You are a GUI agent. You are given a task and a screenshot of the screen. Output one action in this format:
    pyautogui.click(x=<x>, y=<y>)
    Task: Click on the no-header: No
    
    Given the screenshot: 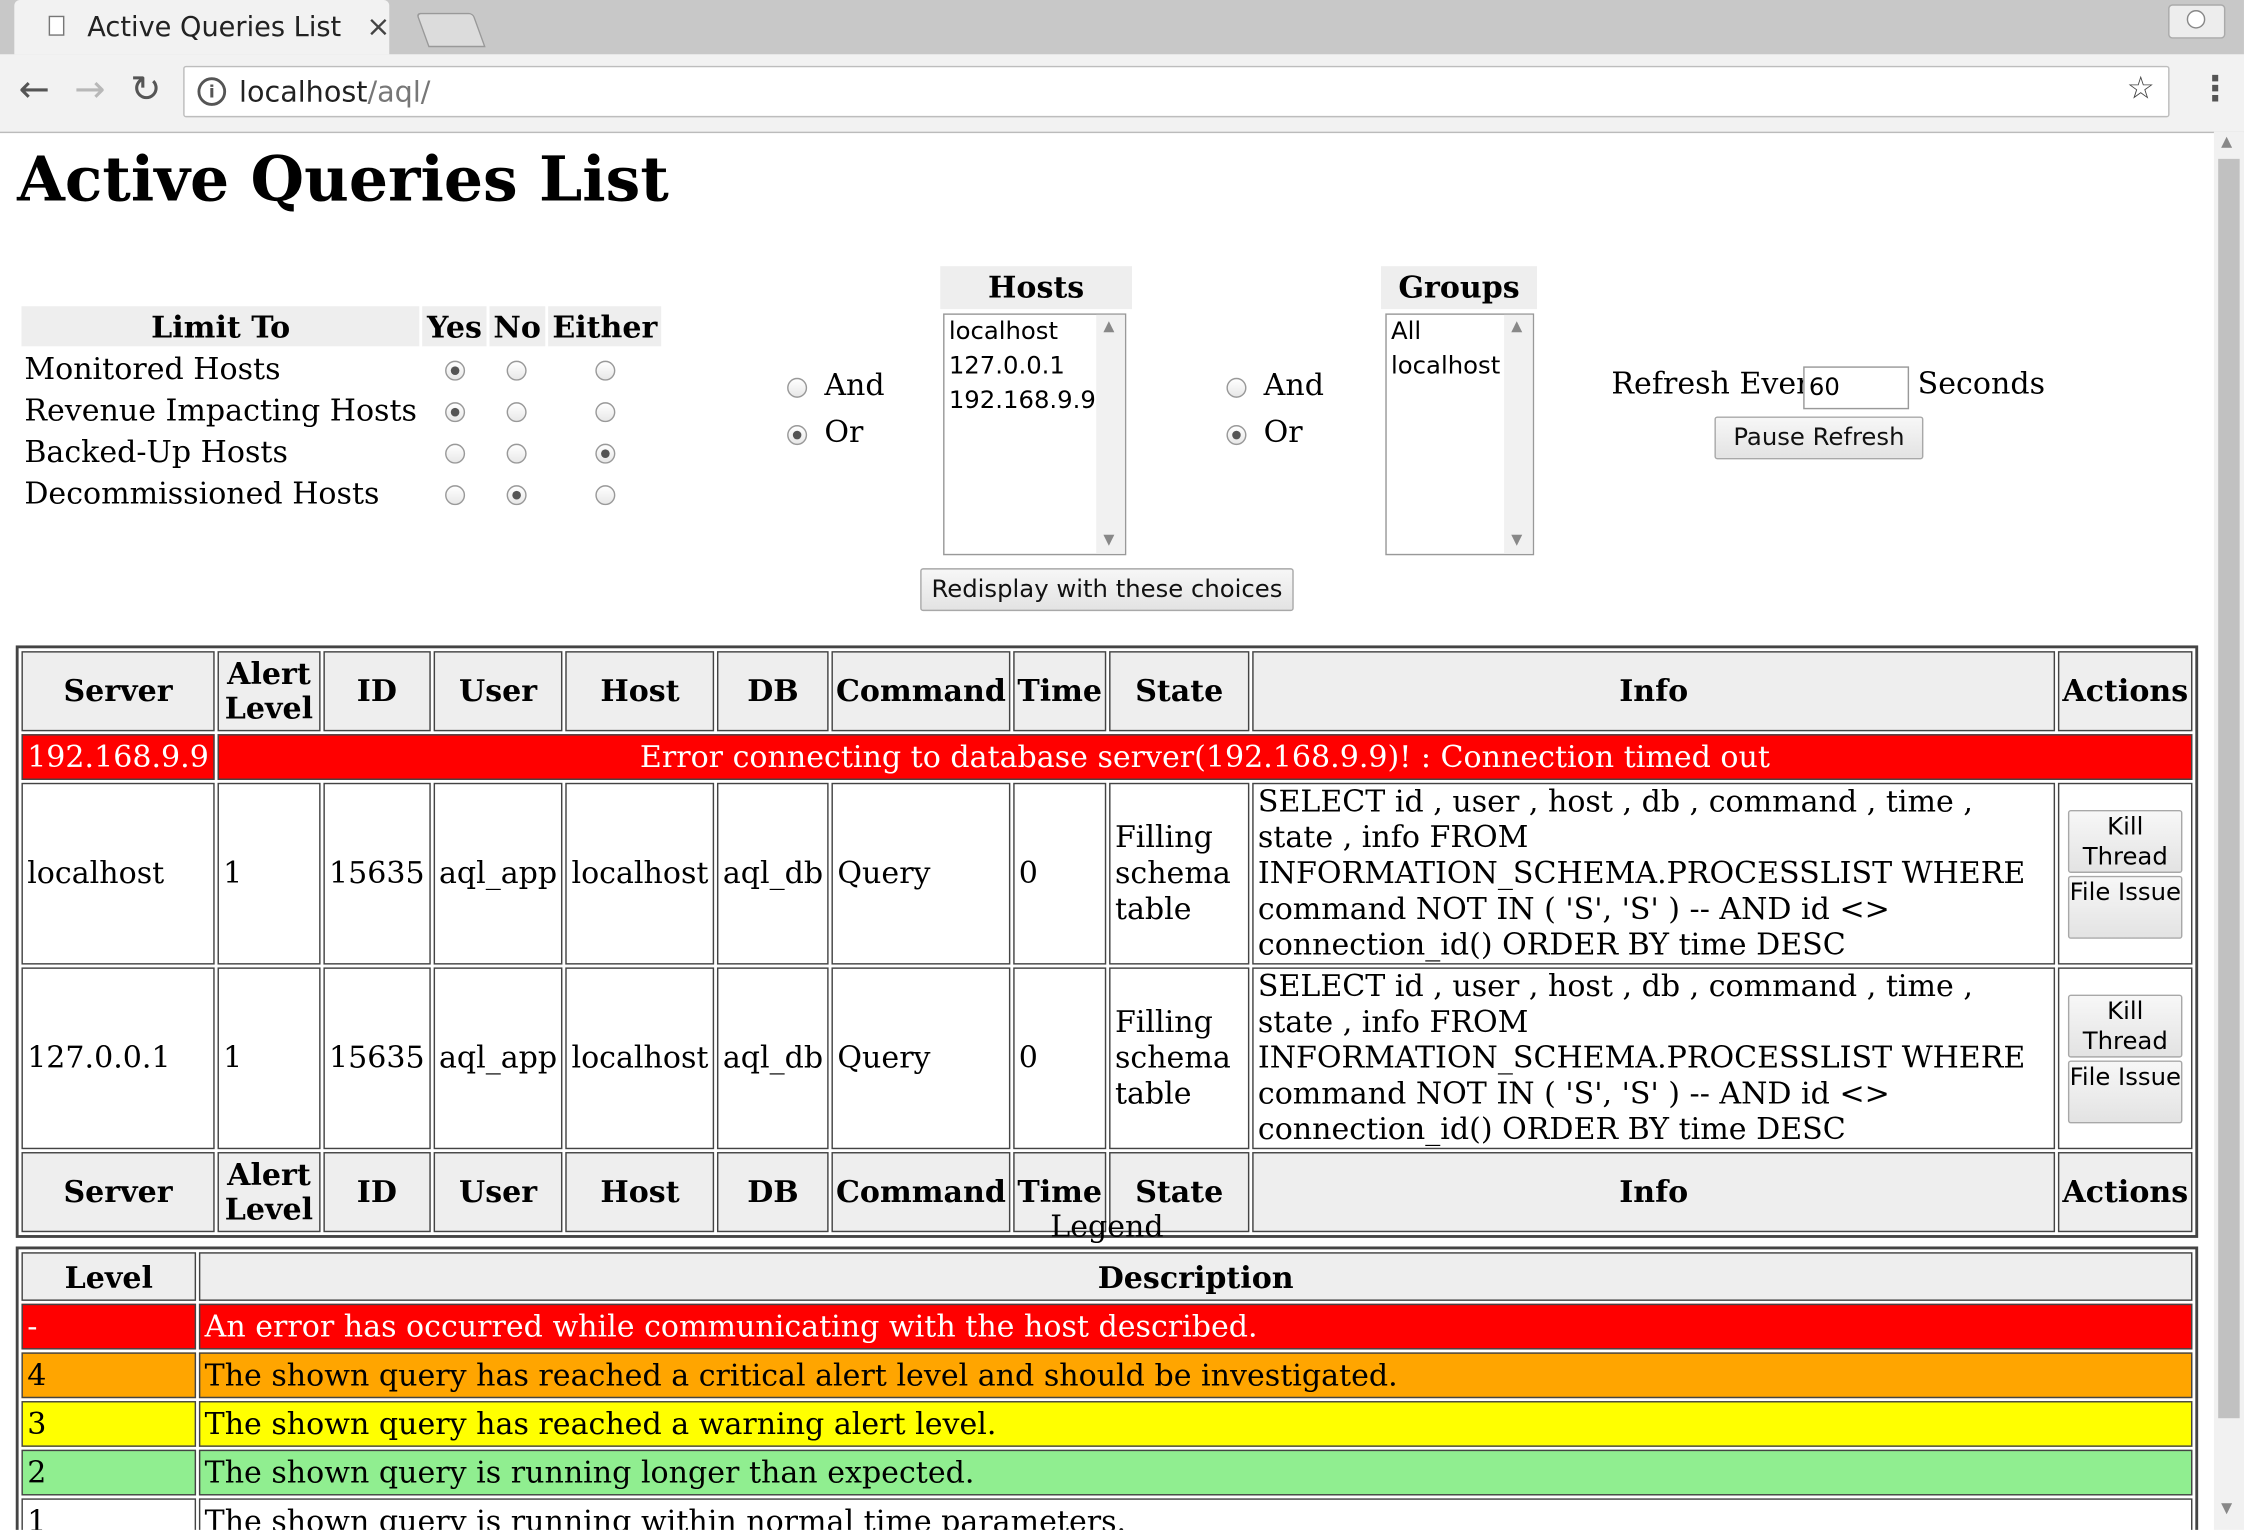 What is the action you would take?
    pyautogui.click(x=517, y=326)
    